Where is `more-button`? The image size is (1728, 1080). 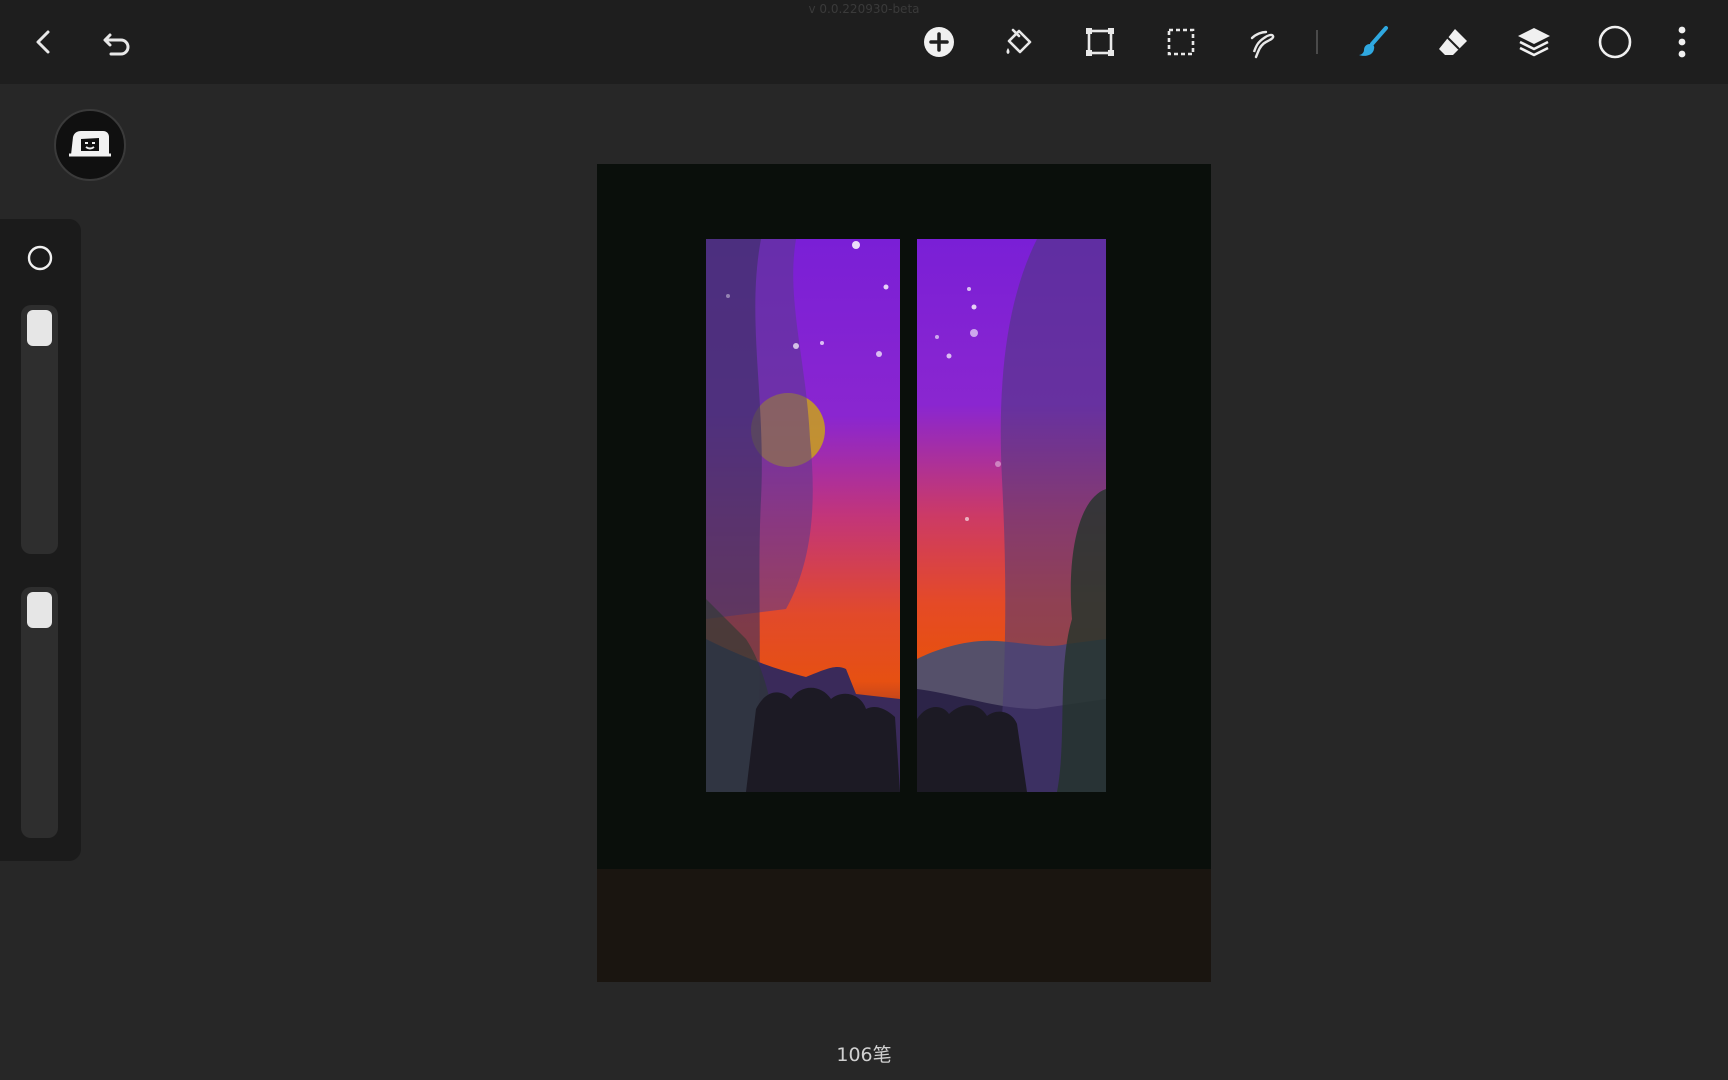
more-button is located at coordinates (1682, 42).